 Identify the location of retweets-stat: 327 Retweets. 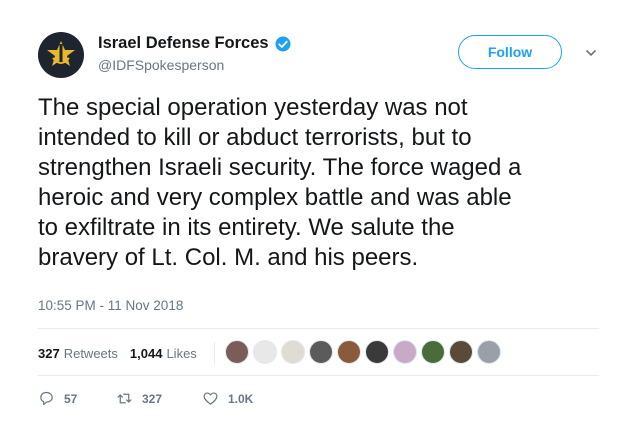
(78, 353).